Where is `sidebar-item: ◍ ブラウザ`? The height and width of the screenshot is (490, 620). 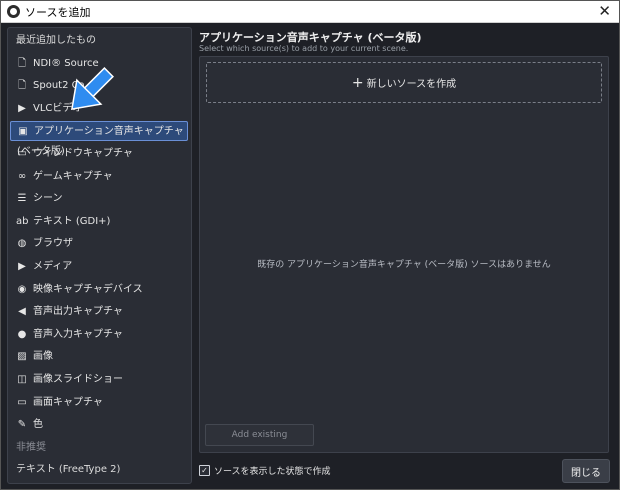 sidebar-item: ◍ ブラウザ is located at coordinates (99, 244).